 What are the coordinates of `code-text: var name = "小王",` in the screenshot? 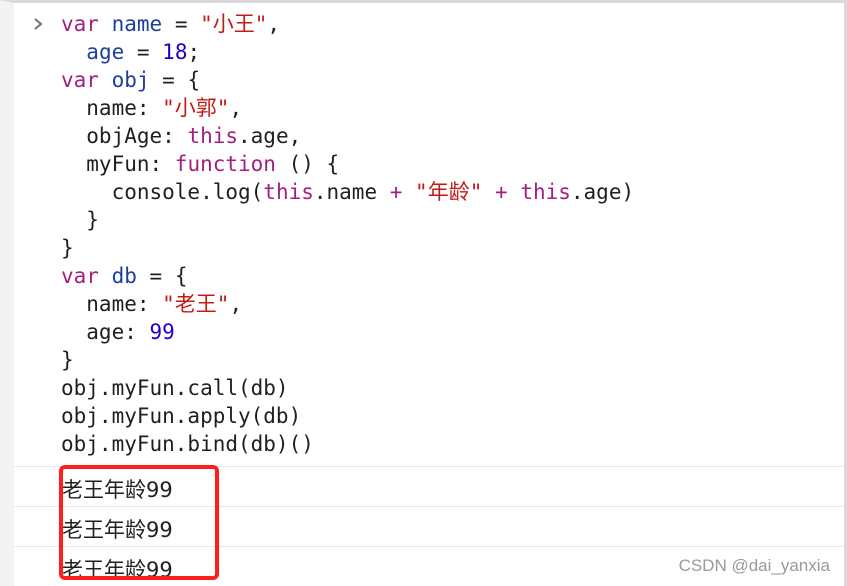 It's located at (170, 24).